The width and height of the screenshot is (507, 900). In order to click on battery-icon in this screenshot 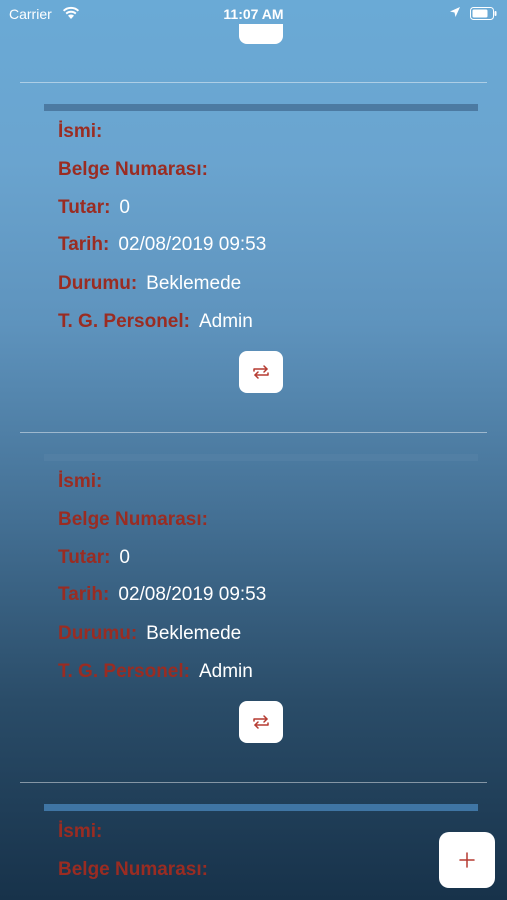, I will do `click(483, 13)`.